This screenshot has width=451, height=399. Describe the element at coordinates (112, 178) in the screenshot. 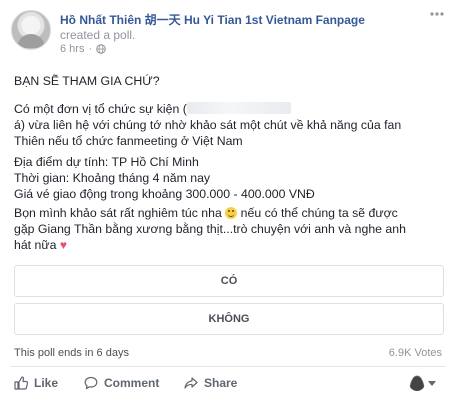

I see `event-time: Thời gian: Khoảng tháng 4 năm nay` at that location.